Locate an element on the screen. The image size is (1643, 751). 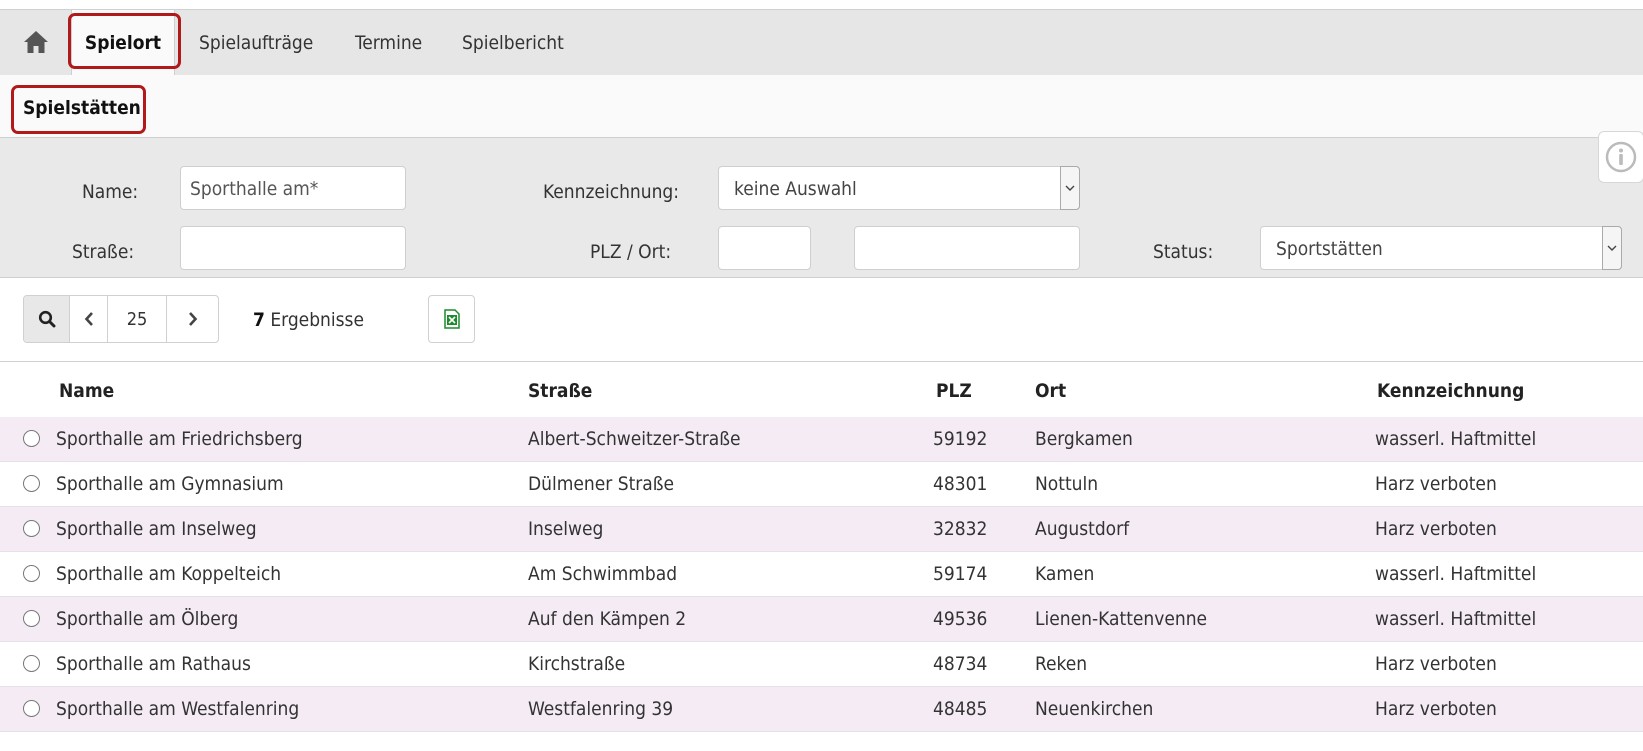
cell-name: Sporthalle am Koppelteich is located at coordinates (169, 574).